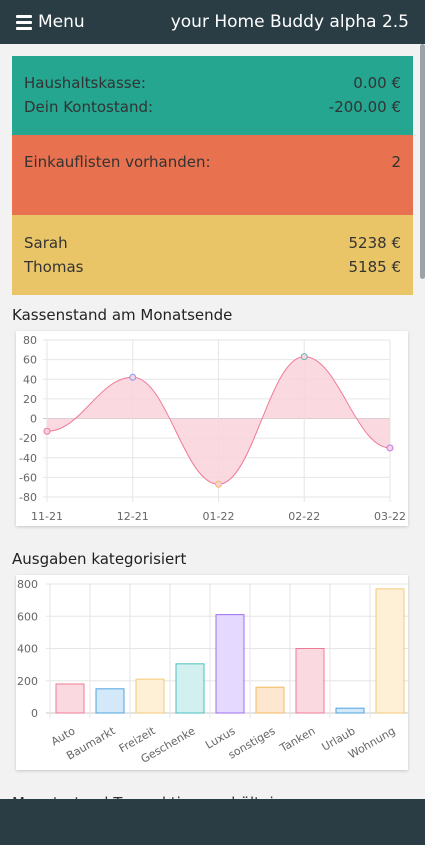 This screenshot has width=425, height=845. Describe the element at coordinates (99, 559) in the screenshot. I see `bar-chart-title: Ausgaben kategorisiert` at that location.